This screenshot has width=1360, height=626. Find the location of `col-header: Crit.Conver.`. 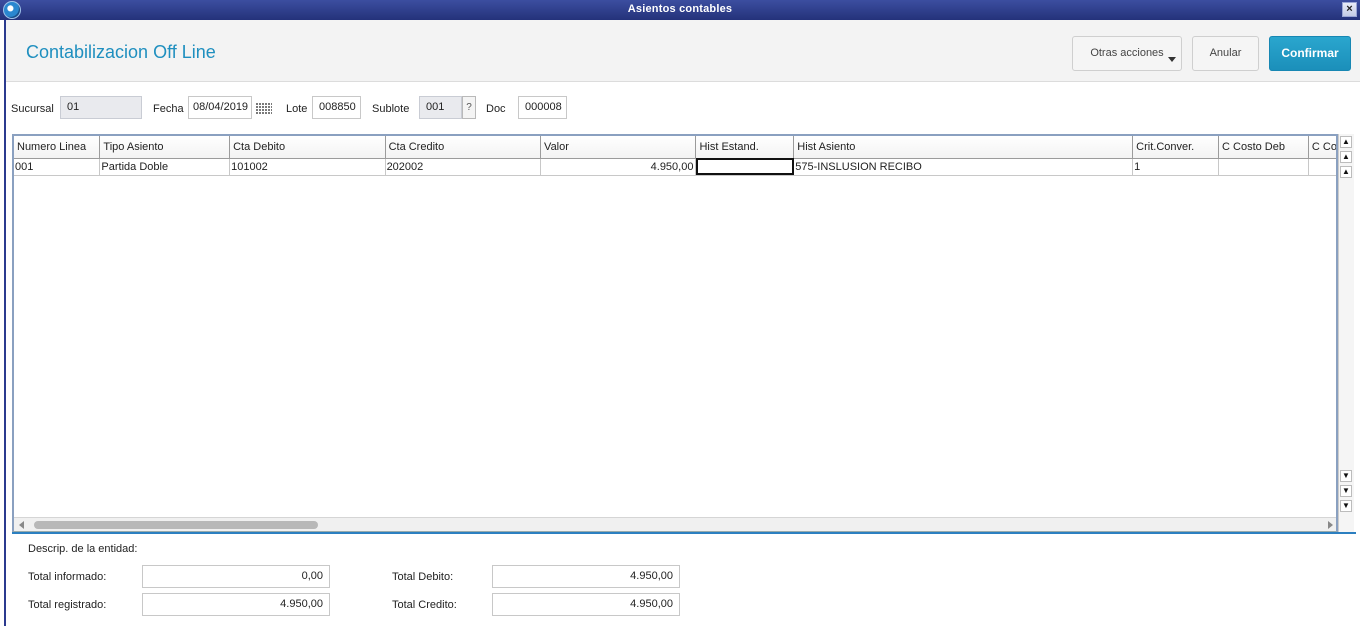

col-header: Crit.Conver. is located at coordinates (1176, 147).